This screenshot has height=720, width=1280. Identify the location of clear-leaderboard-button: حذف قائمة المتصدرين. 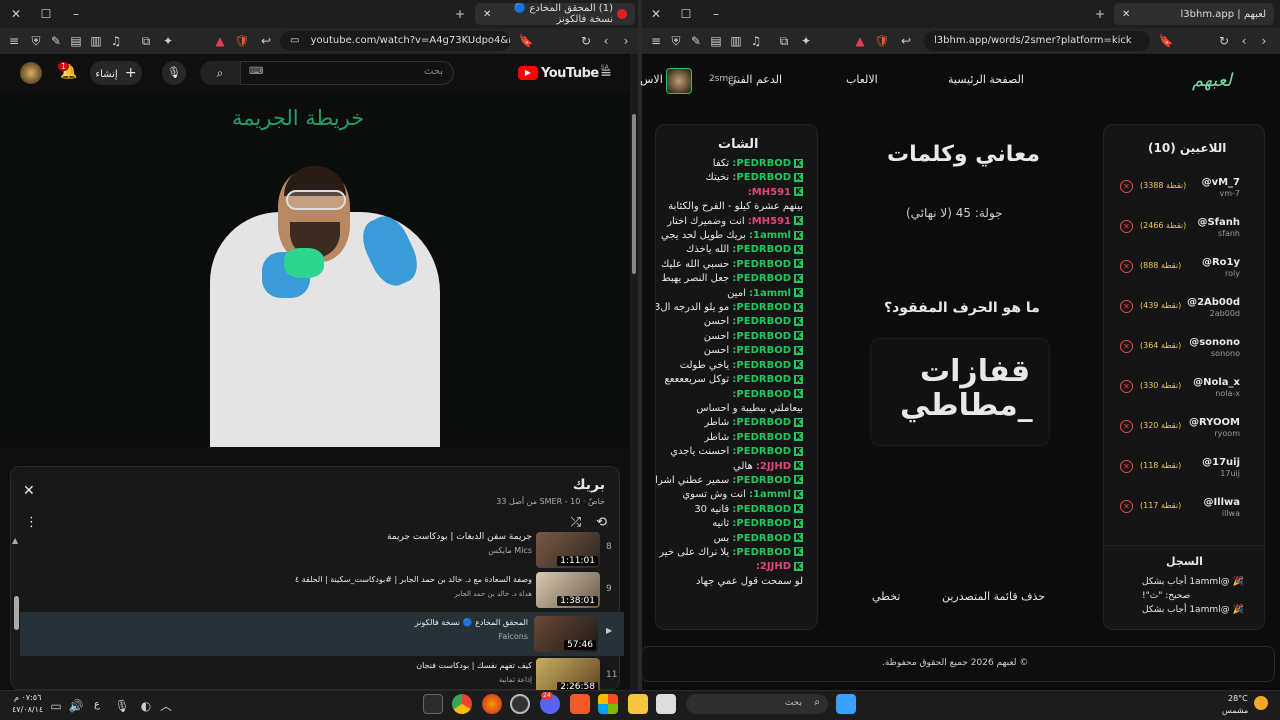
(993, 596).